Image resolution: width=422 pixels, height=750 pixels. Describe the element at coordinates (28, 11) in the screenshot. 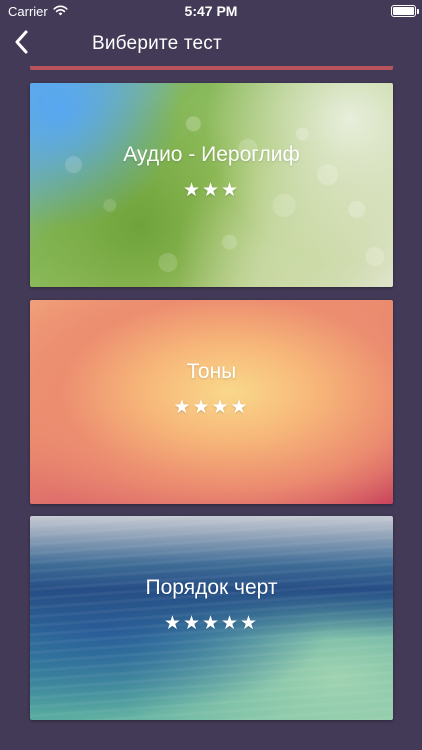

I see `carrier-label: Carrier` at that location.